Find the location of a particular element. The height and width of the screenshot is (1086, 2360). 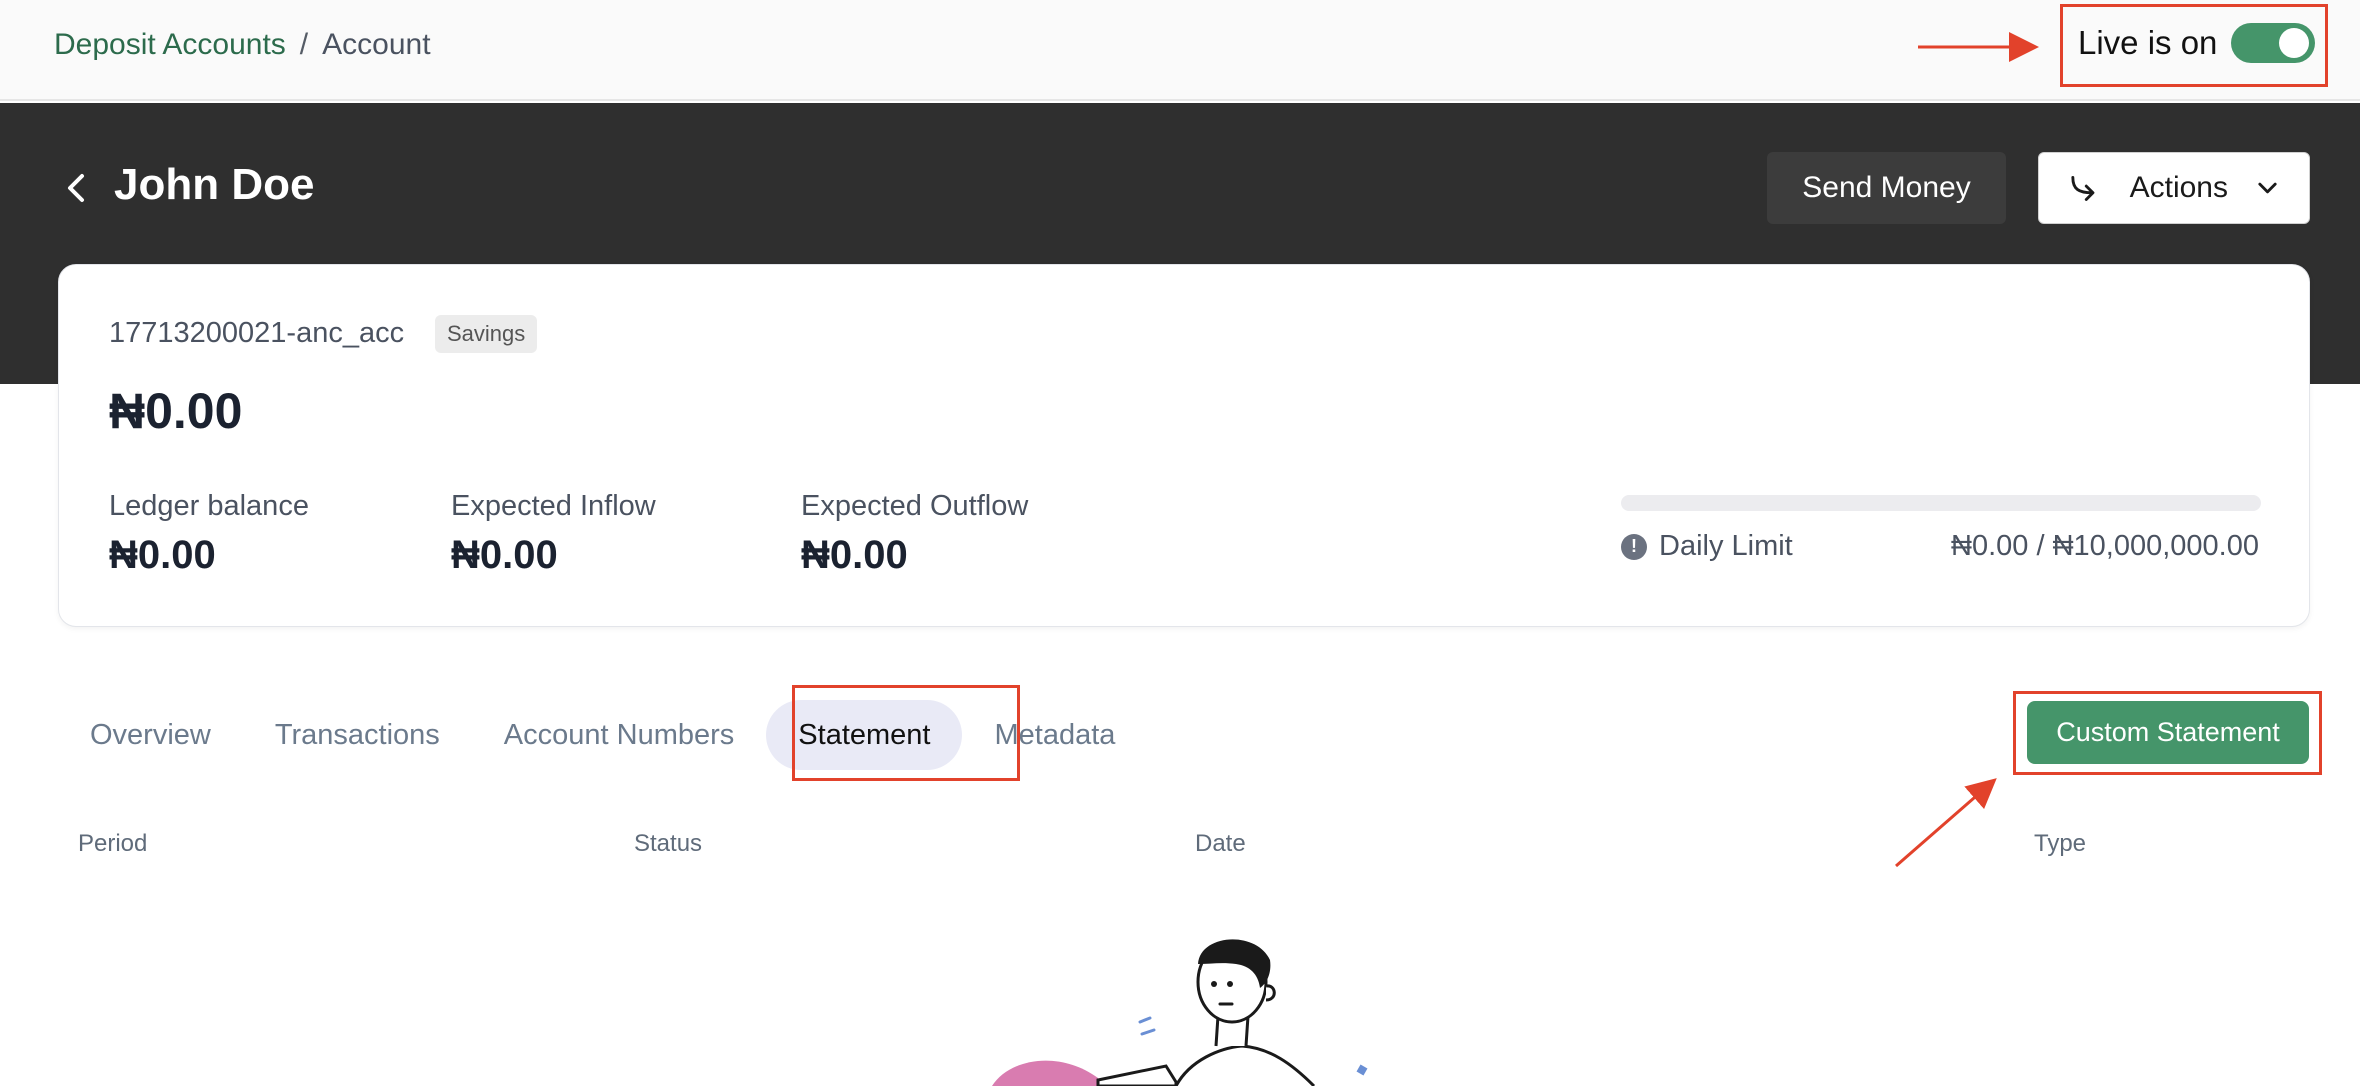

annotation-arrow-custom-statement is located at coordinates (1946, 823).